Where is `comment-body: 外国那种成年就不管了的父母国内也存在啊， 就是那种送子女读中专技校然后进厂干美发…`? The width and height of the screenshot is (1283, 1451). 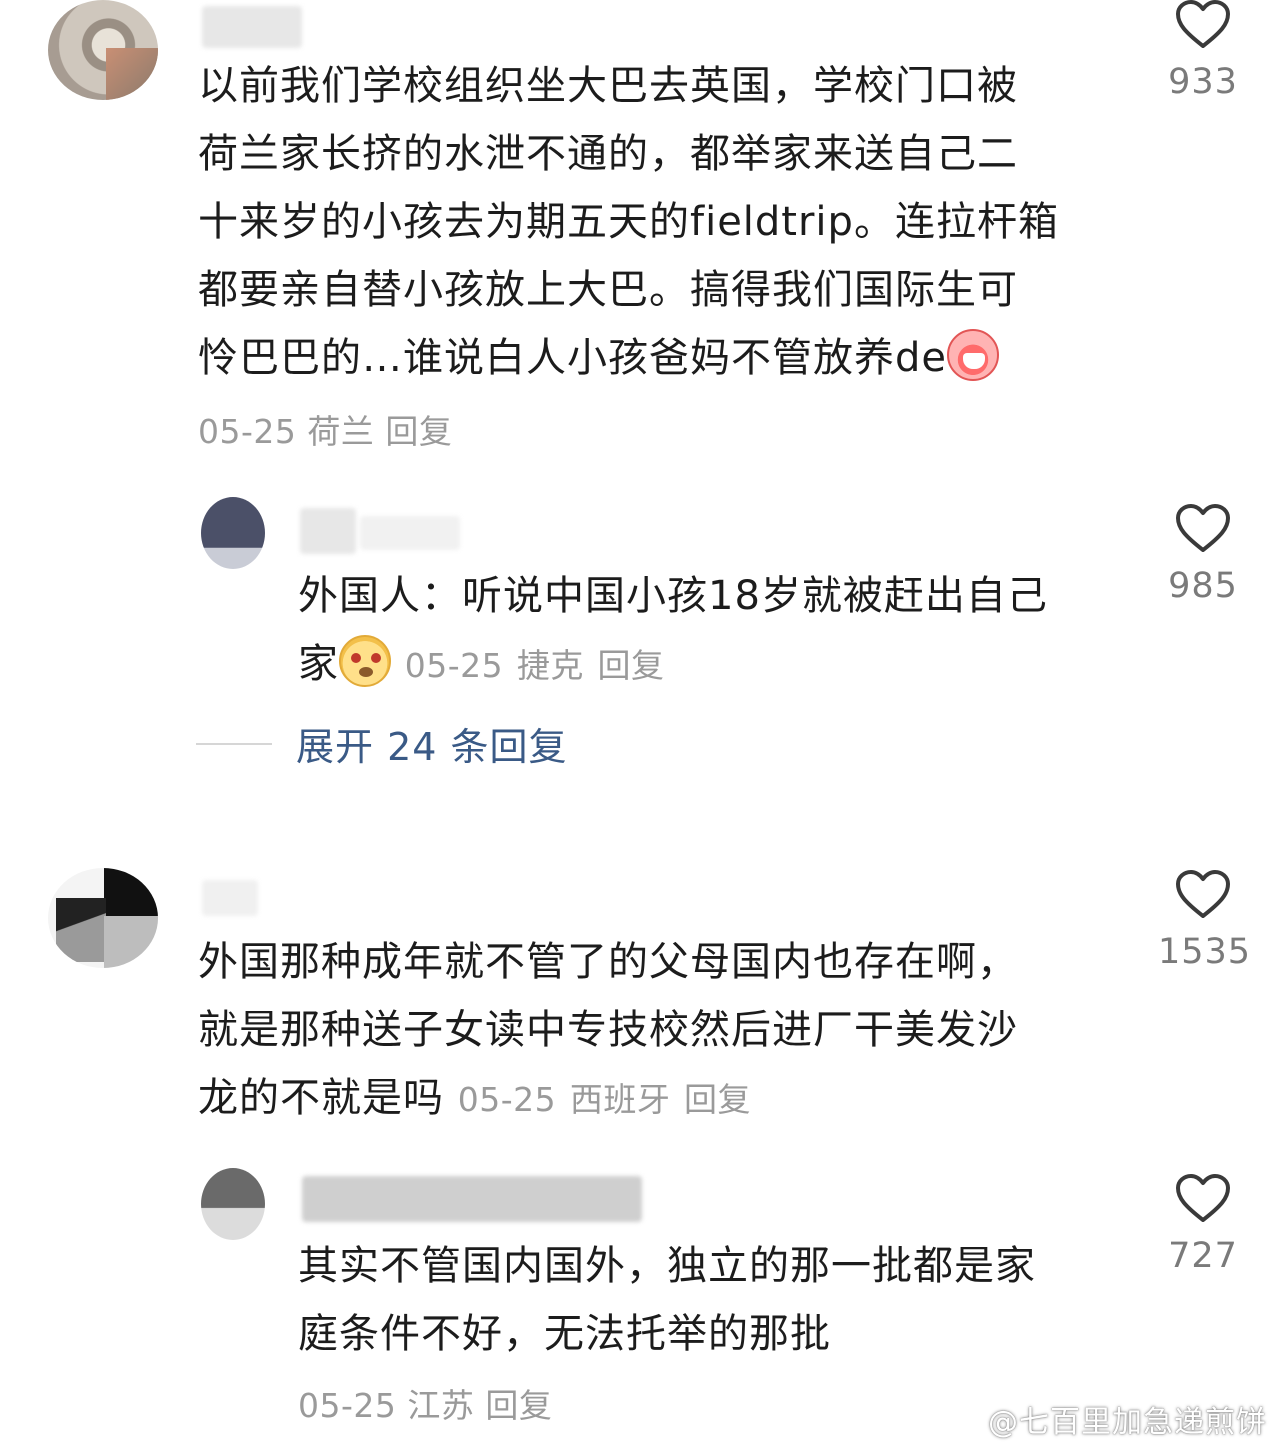
comment-body: 外国那种成年就不管了的父母国内也存在啊， 就是那种送子女读中专技校然后进厂干美发… is located at coordinates (608, 1030).